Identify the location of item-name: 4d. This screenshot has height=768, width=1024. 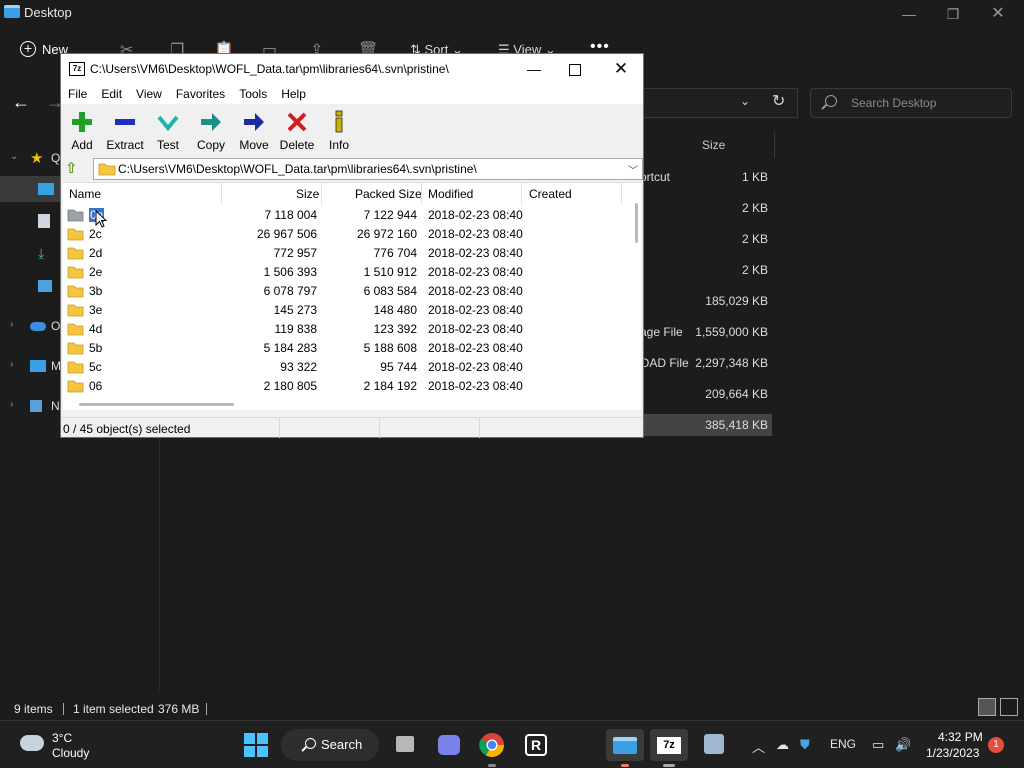
(96, 329).